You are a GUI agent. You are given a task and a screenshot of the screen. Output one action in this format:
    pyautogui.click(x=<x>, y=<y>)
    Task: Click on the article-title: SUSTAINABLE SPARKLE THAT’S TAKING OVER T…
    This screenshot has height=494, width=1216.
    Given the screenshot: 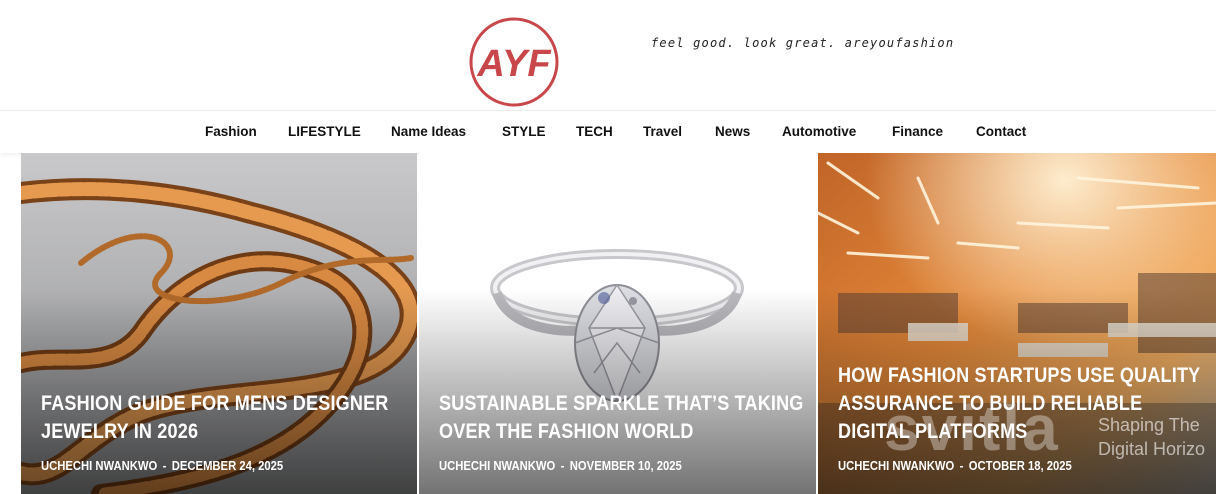 What is the action you would take?
    pyautogui.click(x=627, y=418)
    